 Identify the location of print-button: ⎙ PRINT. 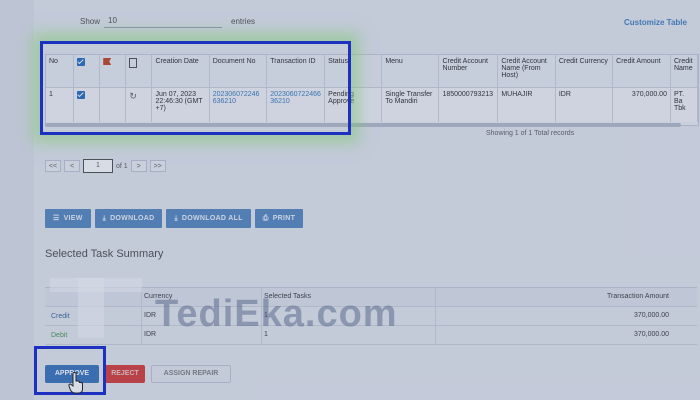
(279, 218).